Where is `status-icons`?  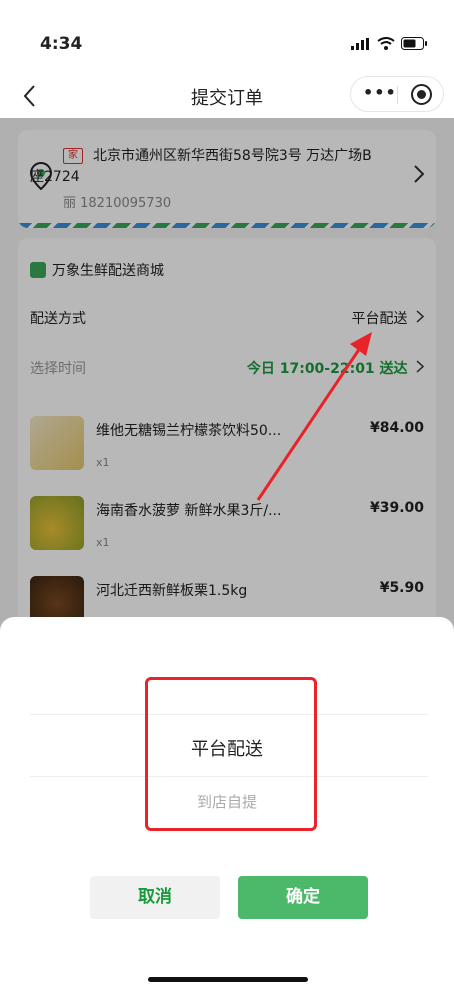 status-icons is located at coordinates (389, 43).